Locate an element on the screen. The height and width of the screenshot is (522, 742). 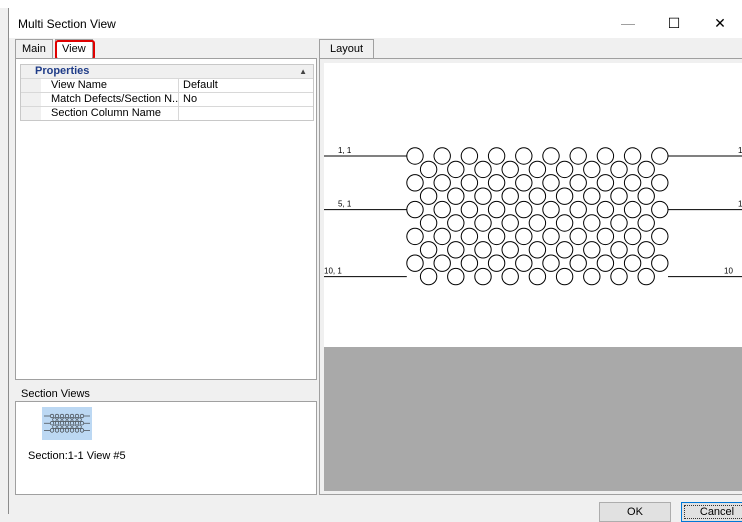
section-thumbnail-icon is located at coordinates (67, 423).